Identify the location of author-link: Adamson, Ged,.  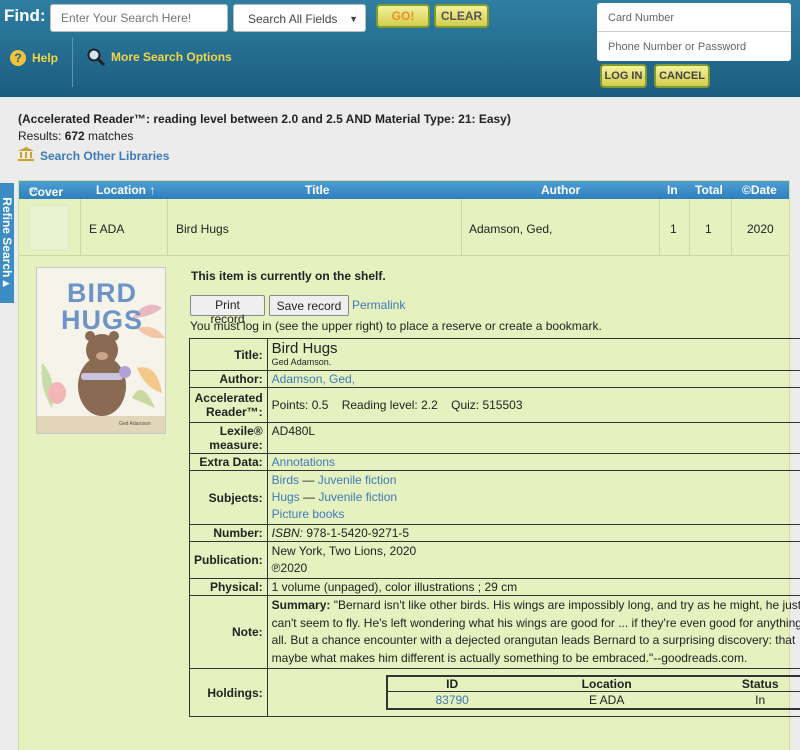
(313, 379).